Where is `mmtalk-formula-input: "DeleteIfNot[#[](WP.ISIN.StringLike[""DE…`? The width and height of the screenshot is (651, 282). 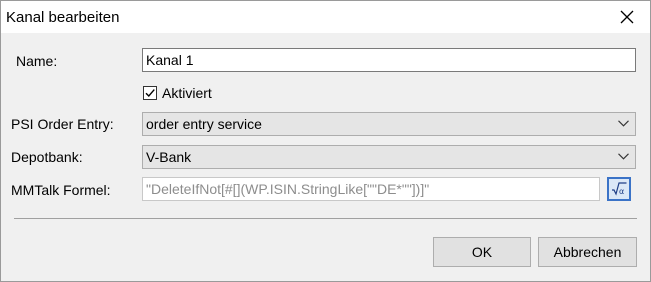
mmtalk-formula-input: "DeleteIfNot[#[](WP.ISIN.StringLike[""DE… is located at coordinates (371, 189).